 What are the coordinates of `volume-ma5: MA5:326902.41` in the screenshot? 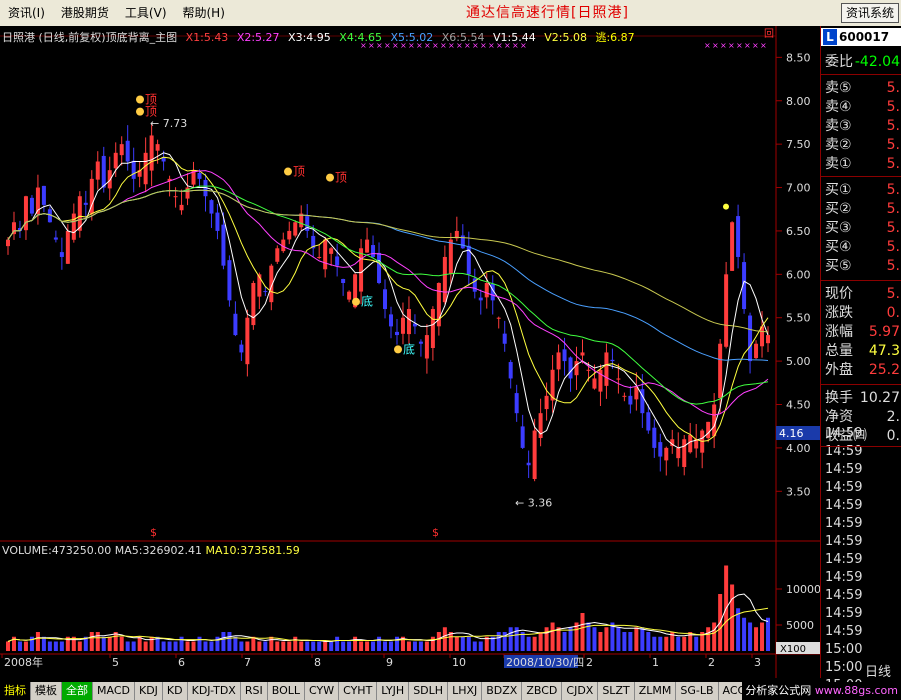 It's located at (158, 550).